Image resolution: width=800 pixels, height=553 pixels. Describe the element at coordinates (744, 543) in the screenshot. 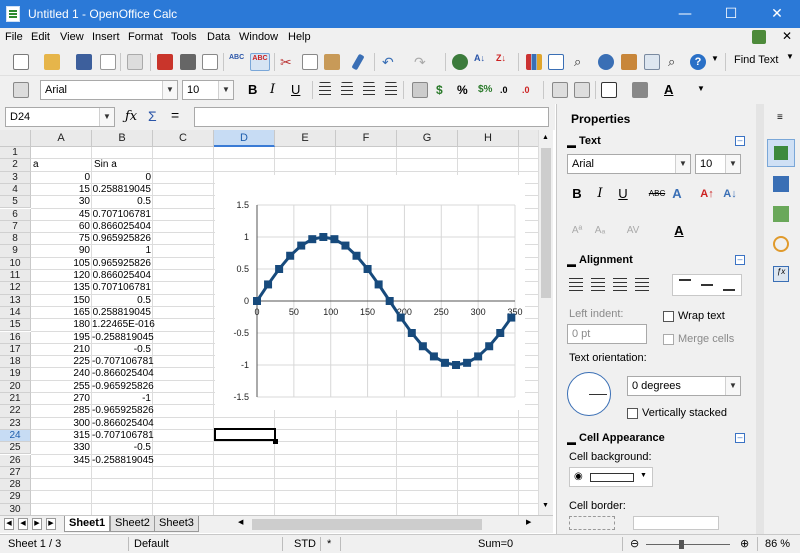

I see `zoom-in-icon: ⊕` at that location.